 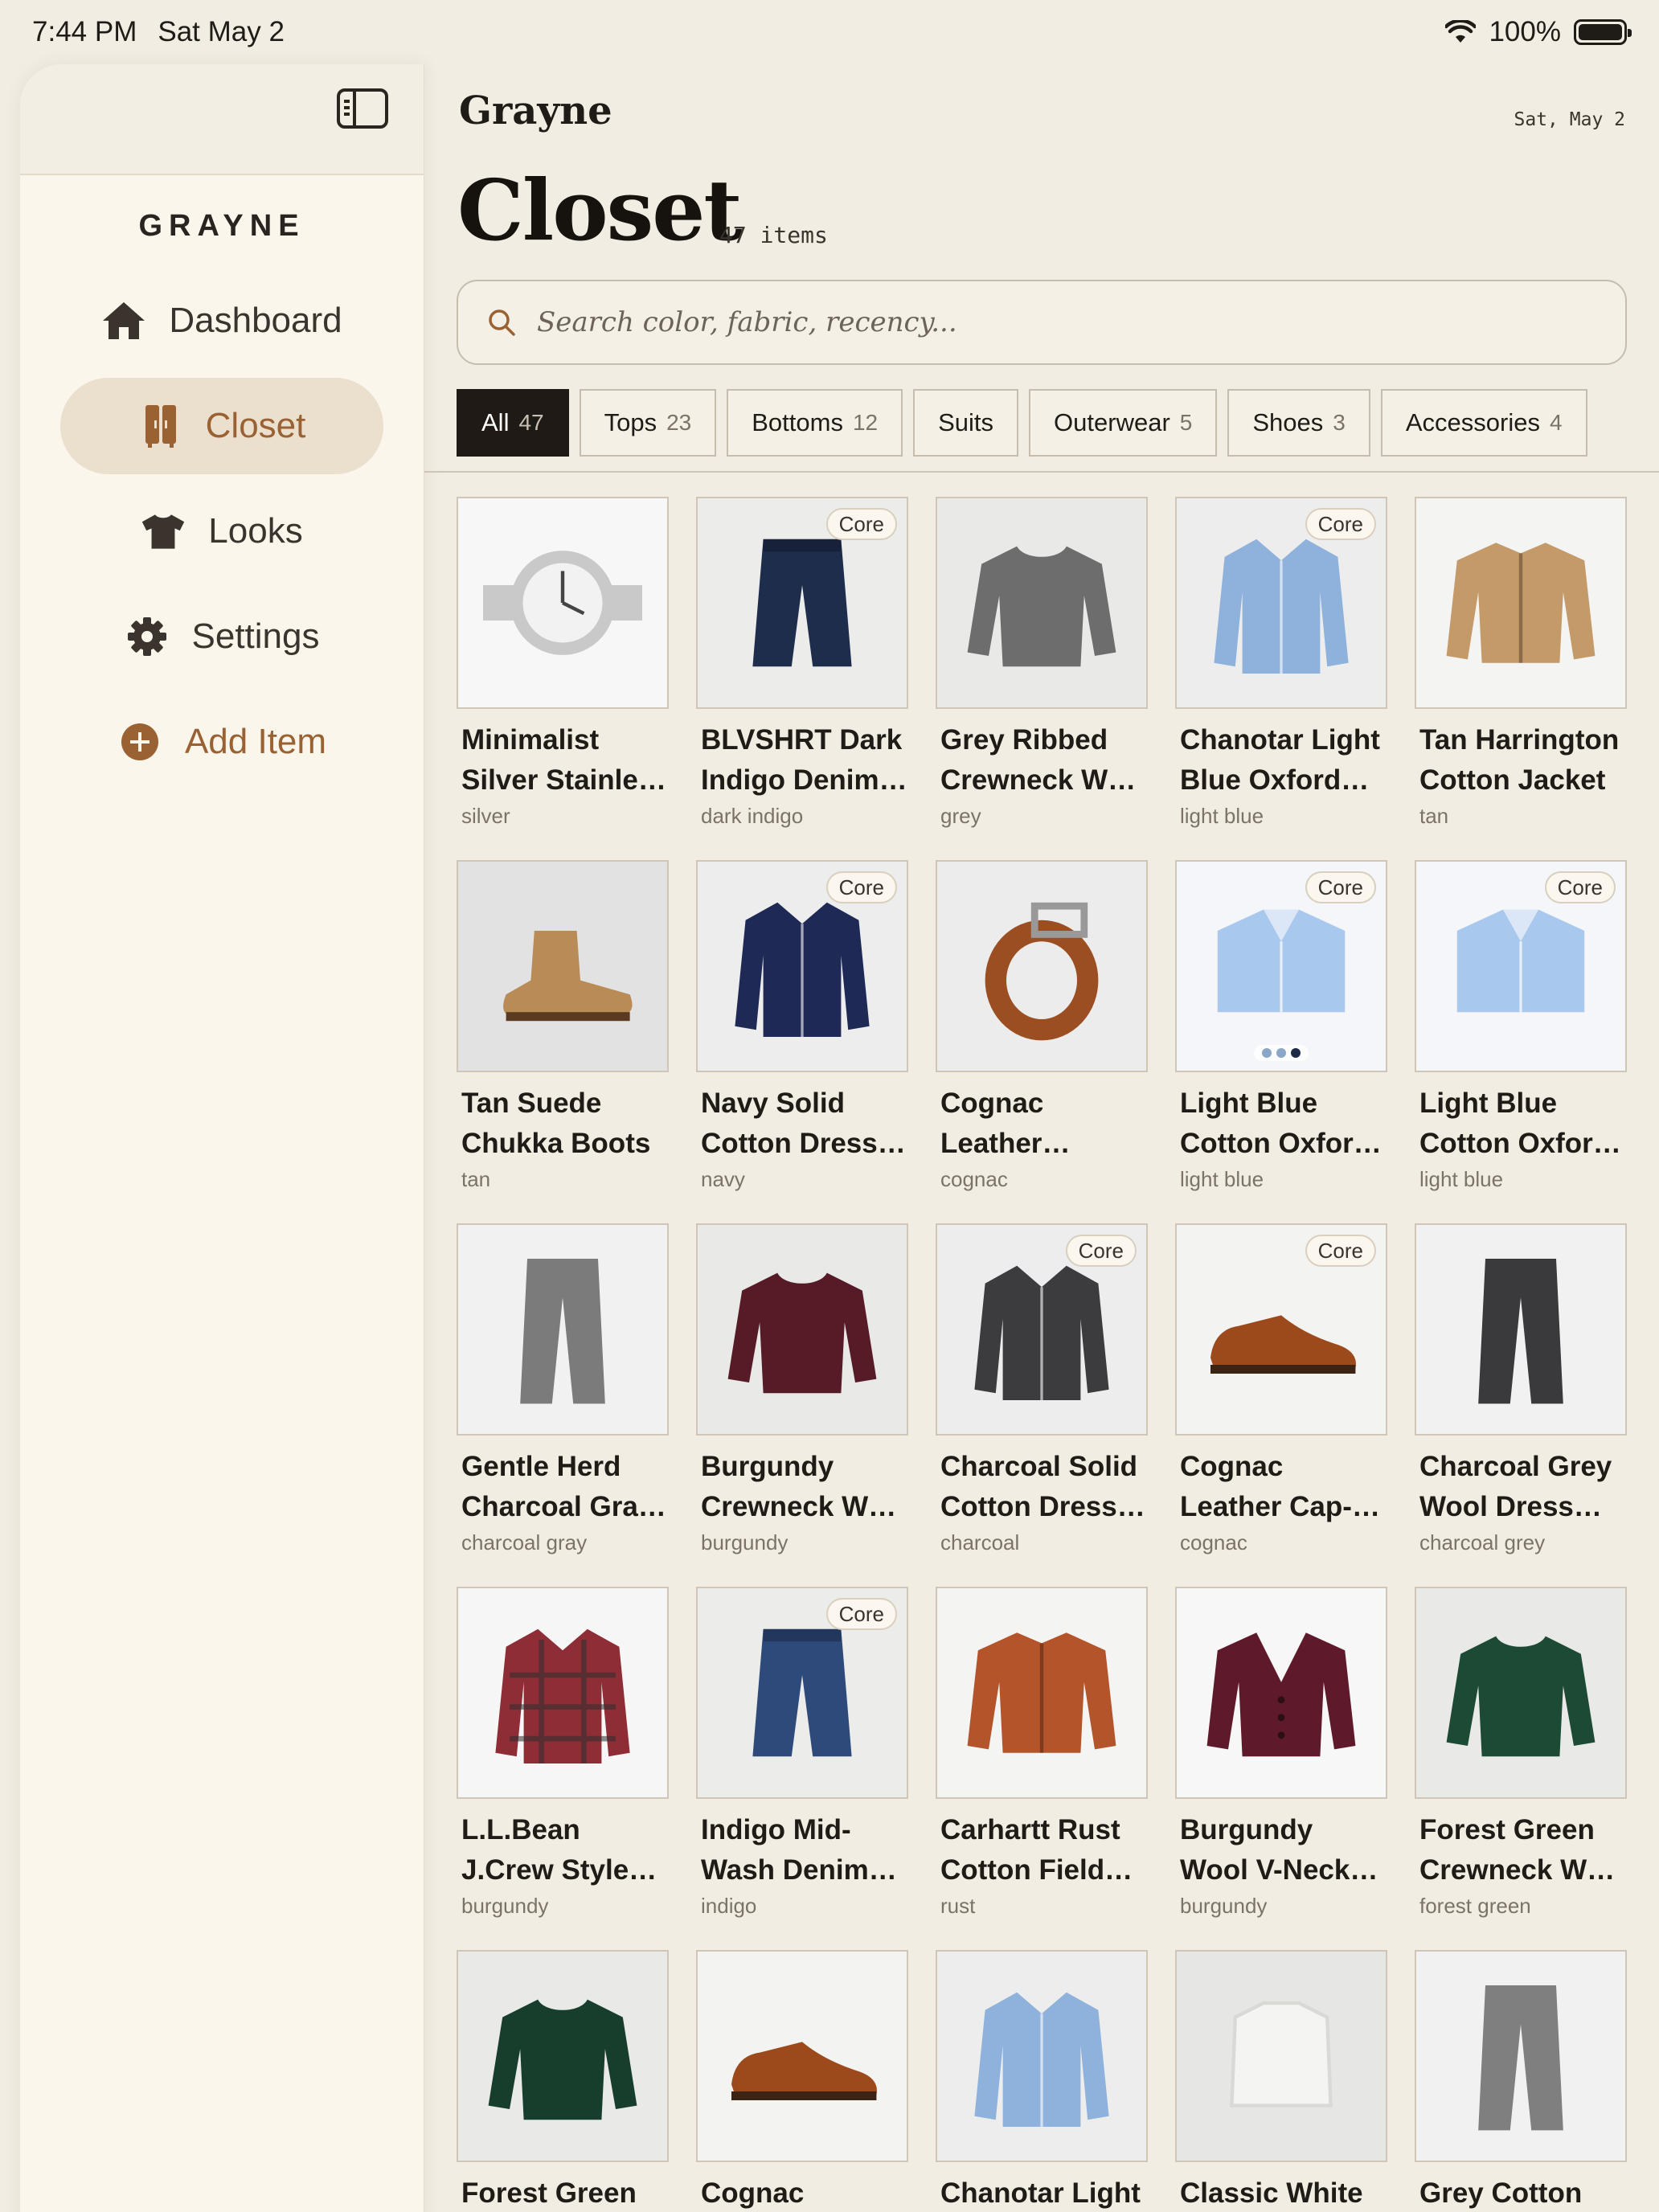 What do you see at coordinates (1483, 423) in the screenshot?
I see `filter-chip-accessories: Accessories 4` at bounding box center [1483, 423].